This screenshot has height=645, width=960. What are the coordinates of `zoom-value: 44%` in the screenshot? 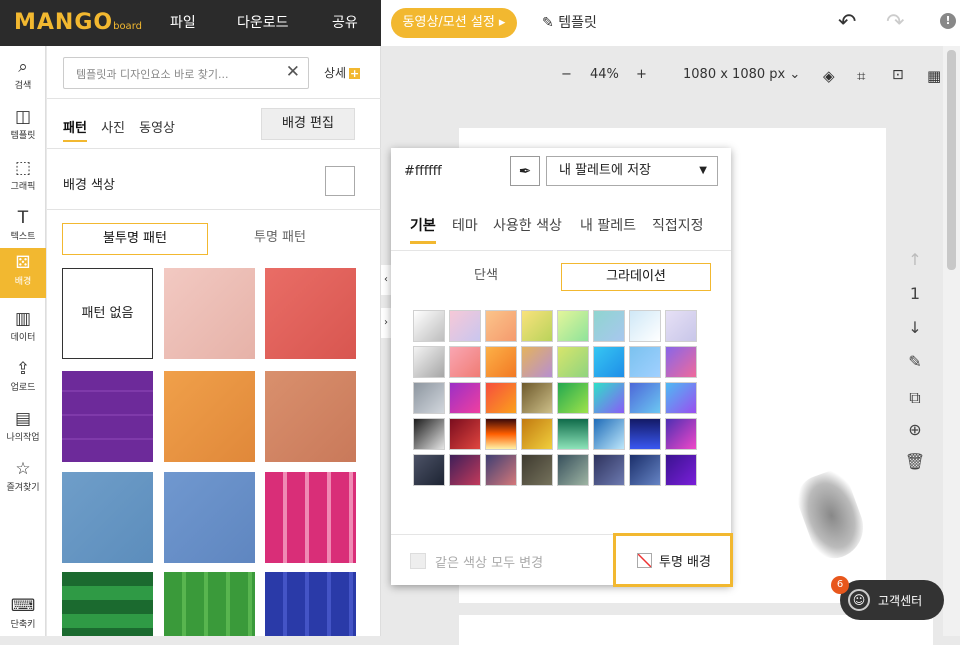 It's located at (604, 74).